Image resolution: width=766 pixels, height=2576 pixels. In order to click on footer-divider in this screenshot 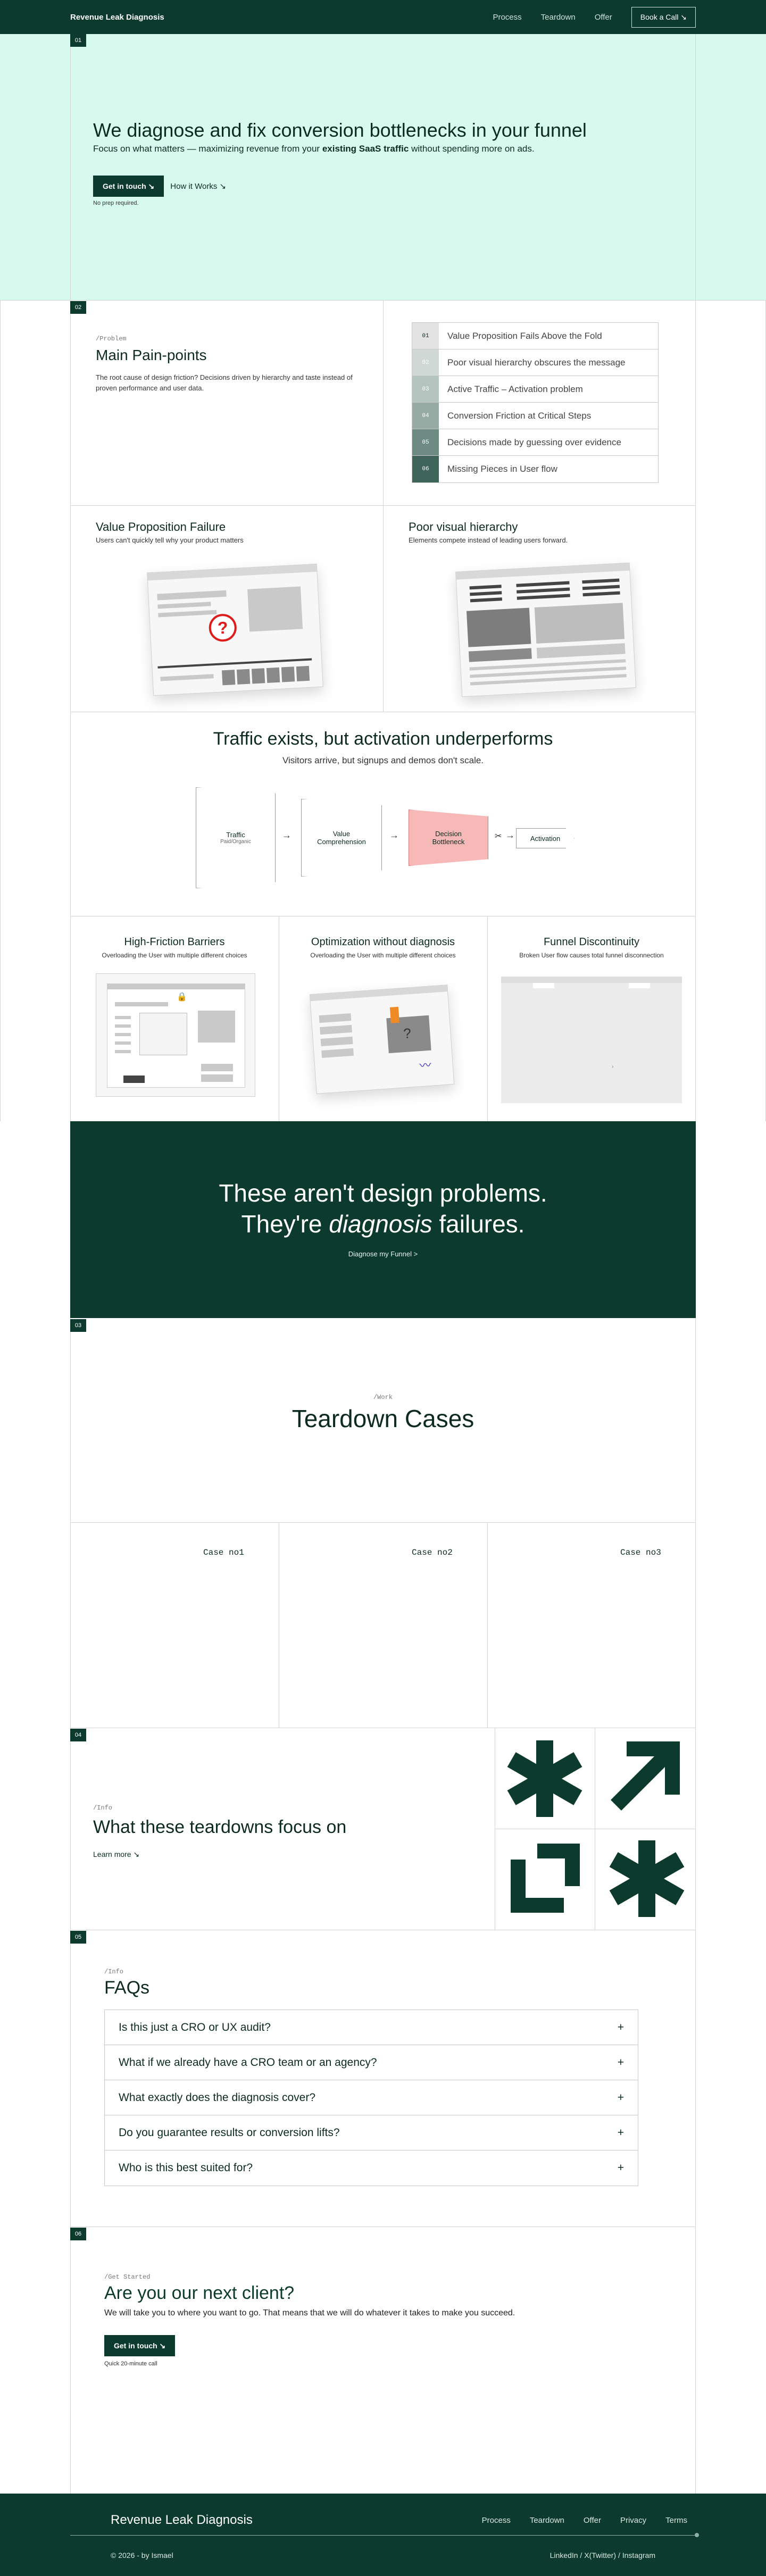, I will do `click(383, 2536)`.